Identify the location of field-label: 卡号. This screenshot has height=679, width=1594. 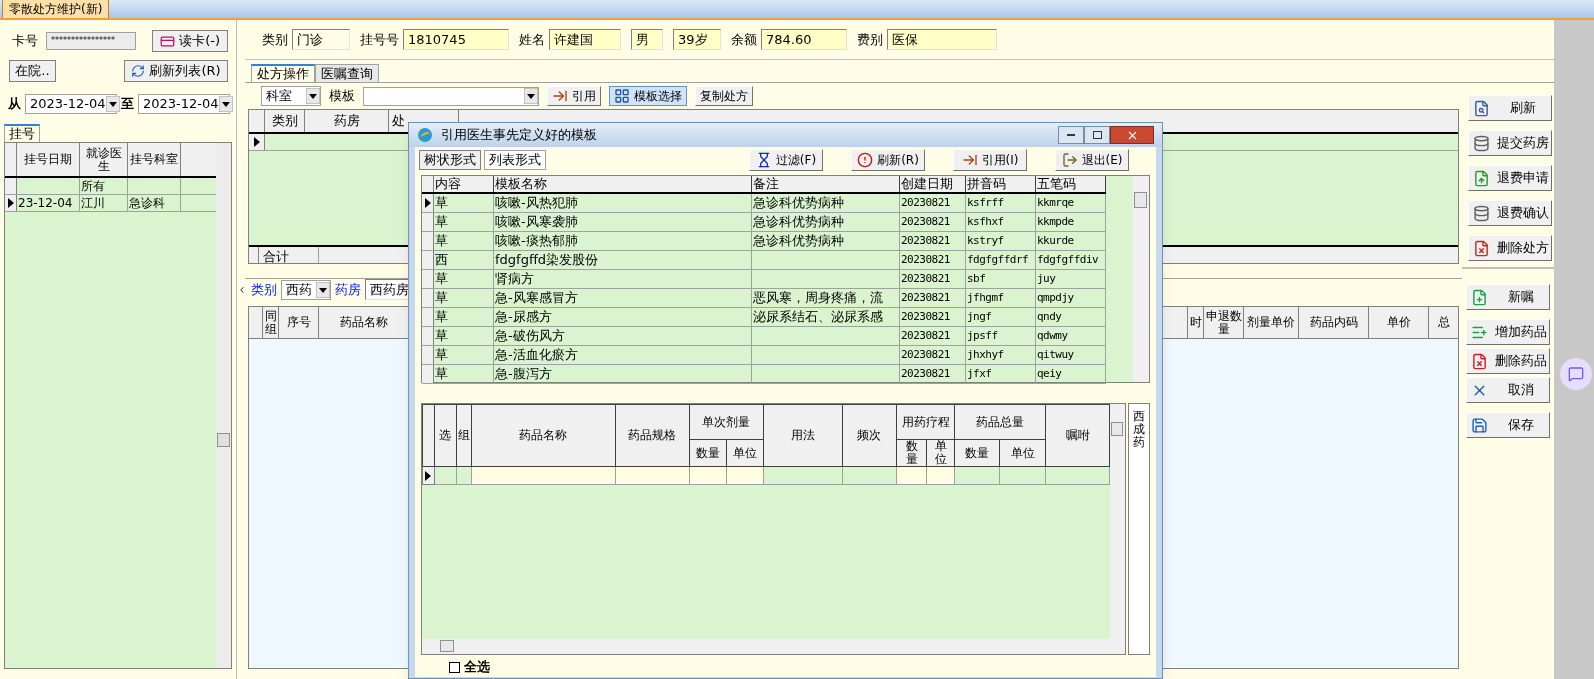
(25, 41).